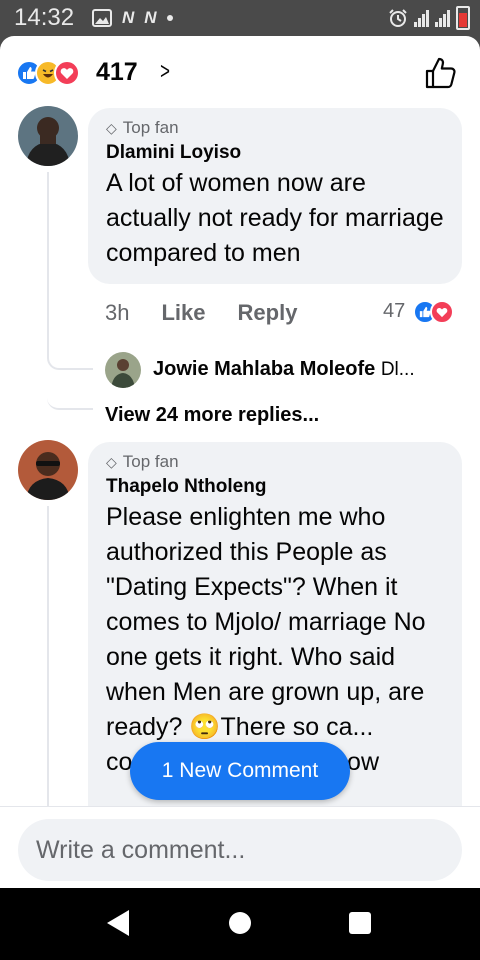 The height and width of the screenshot is (960, 480). Describe the element at coordinates (394, 311) in the screenshot. I see `comment-reaction-count: 47` at that location.